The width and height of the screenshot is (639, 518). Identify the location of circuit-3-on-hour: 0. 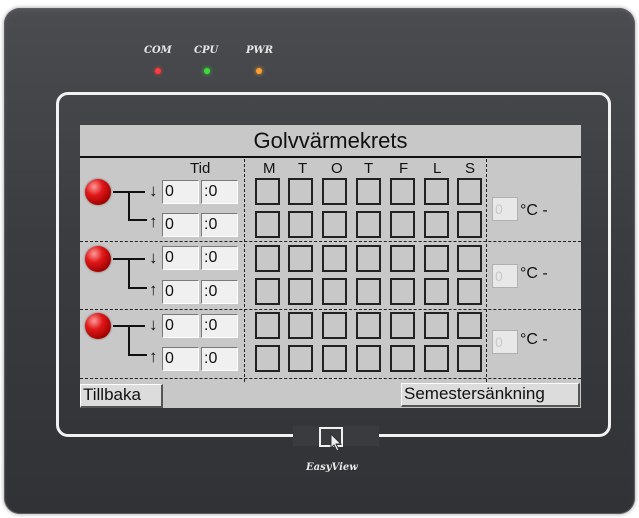
(180, 326).